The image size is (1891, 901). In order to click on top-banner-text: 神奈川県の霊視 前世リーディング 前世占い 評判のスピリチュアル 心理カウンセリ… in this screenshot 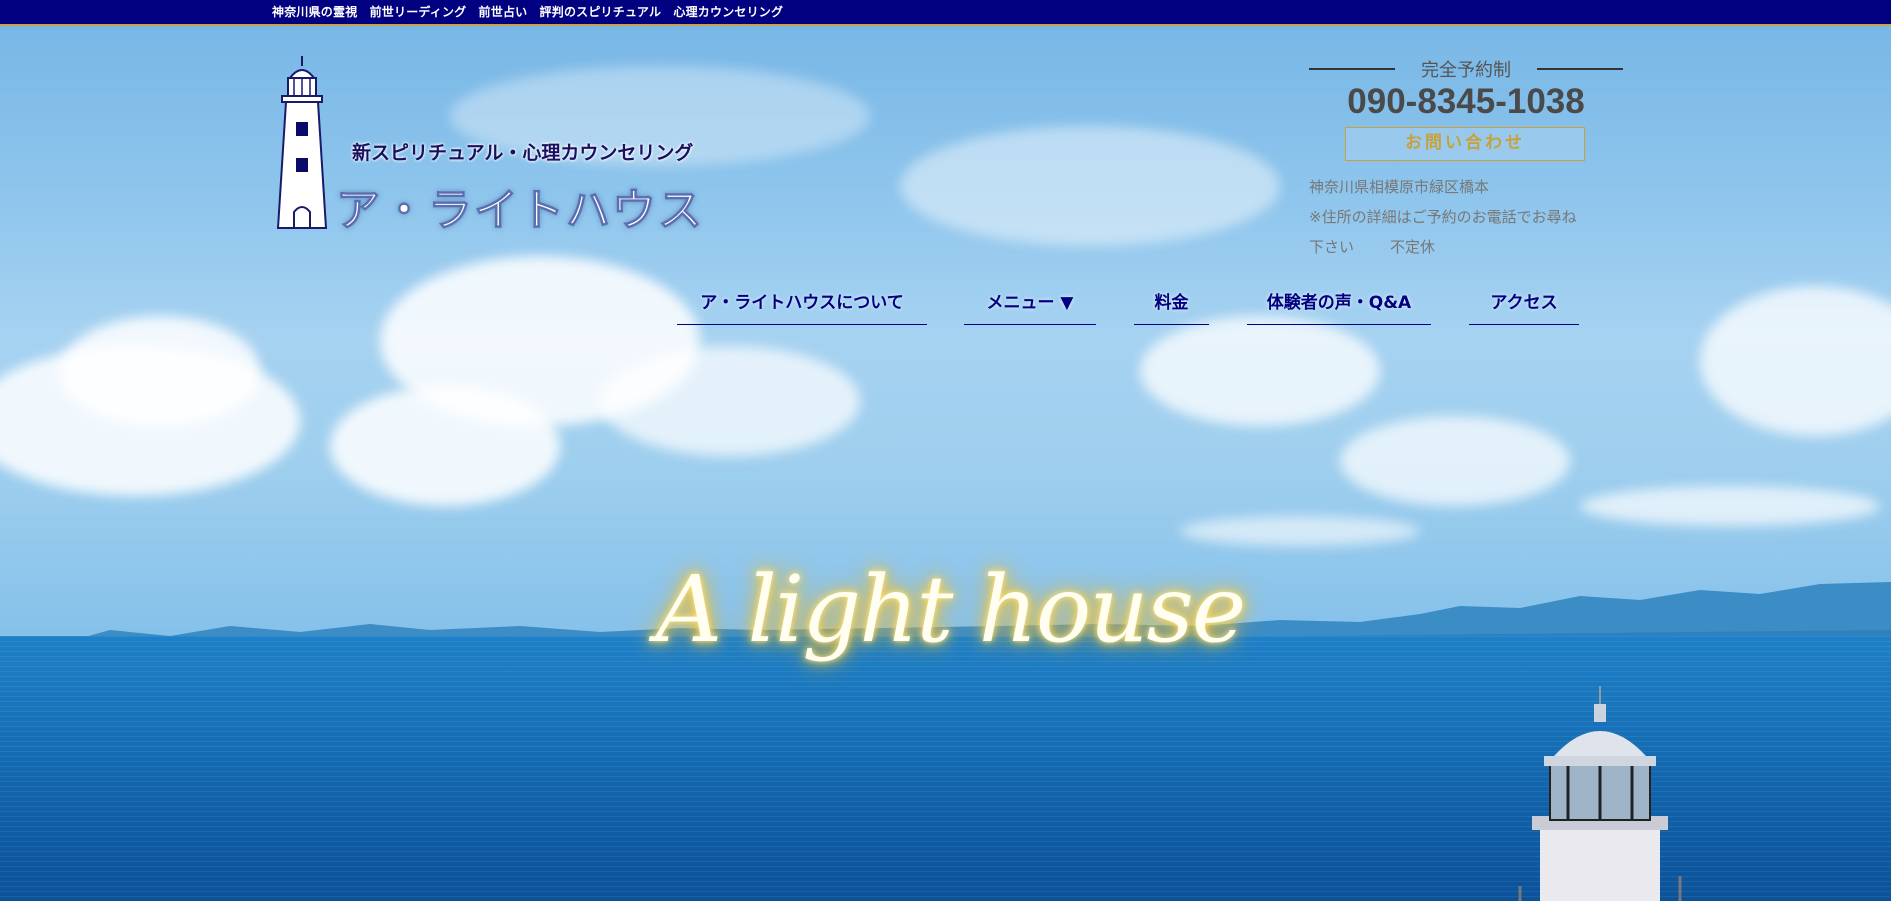, I will do `click(528, 12)`.